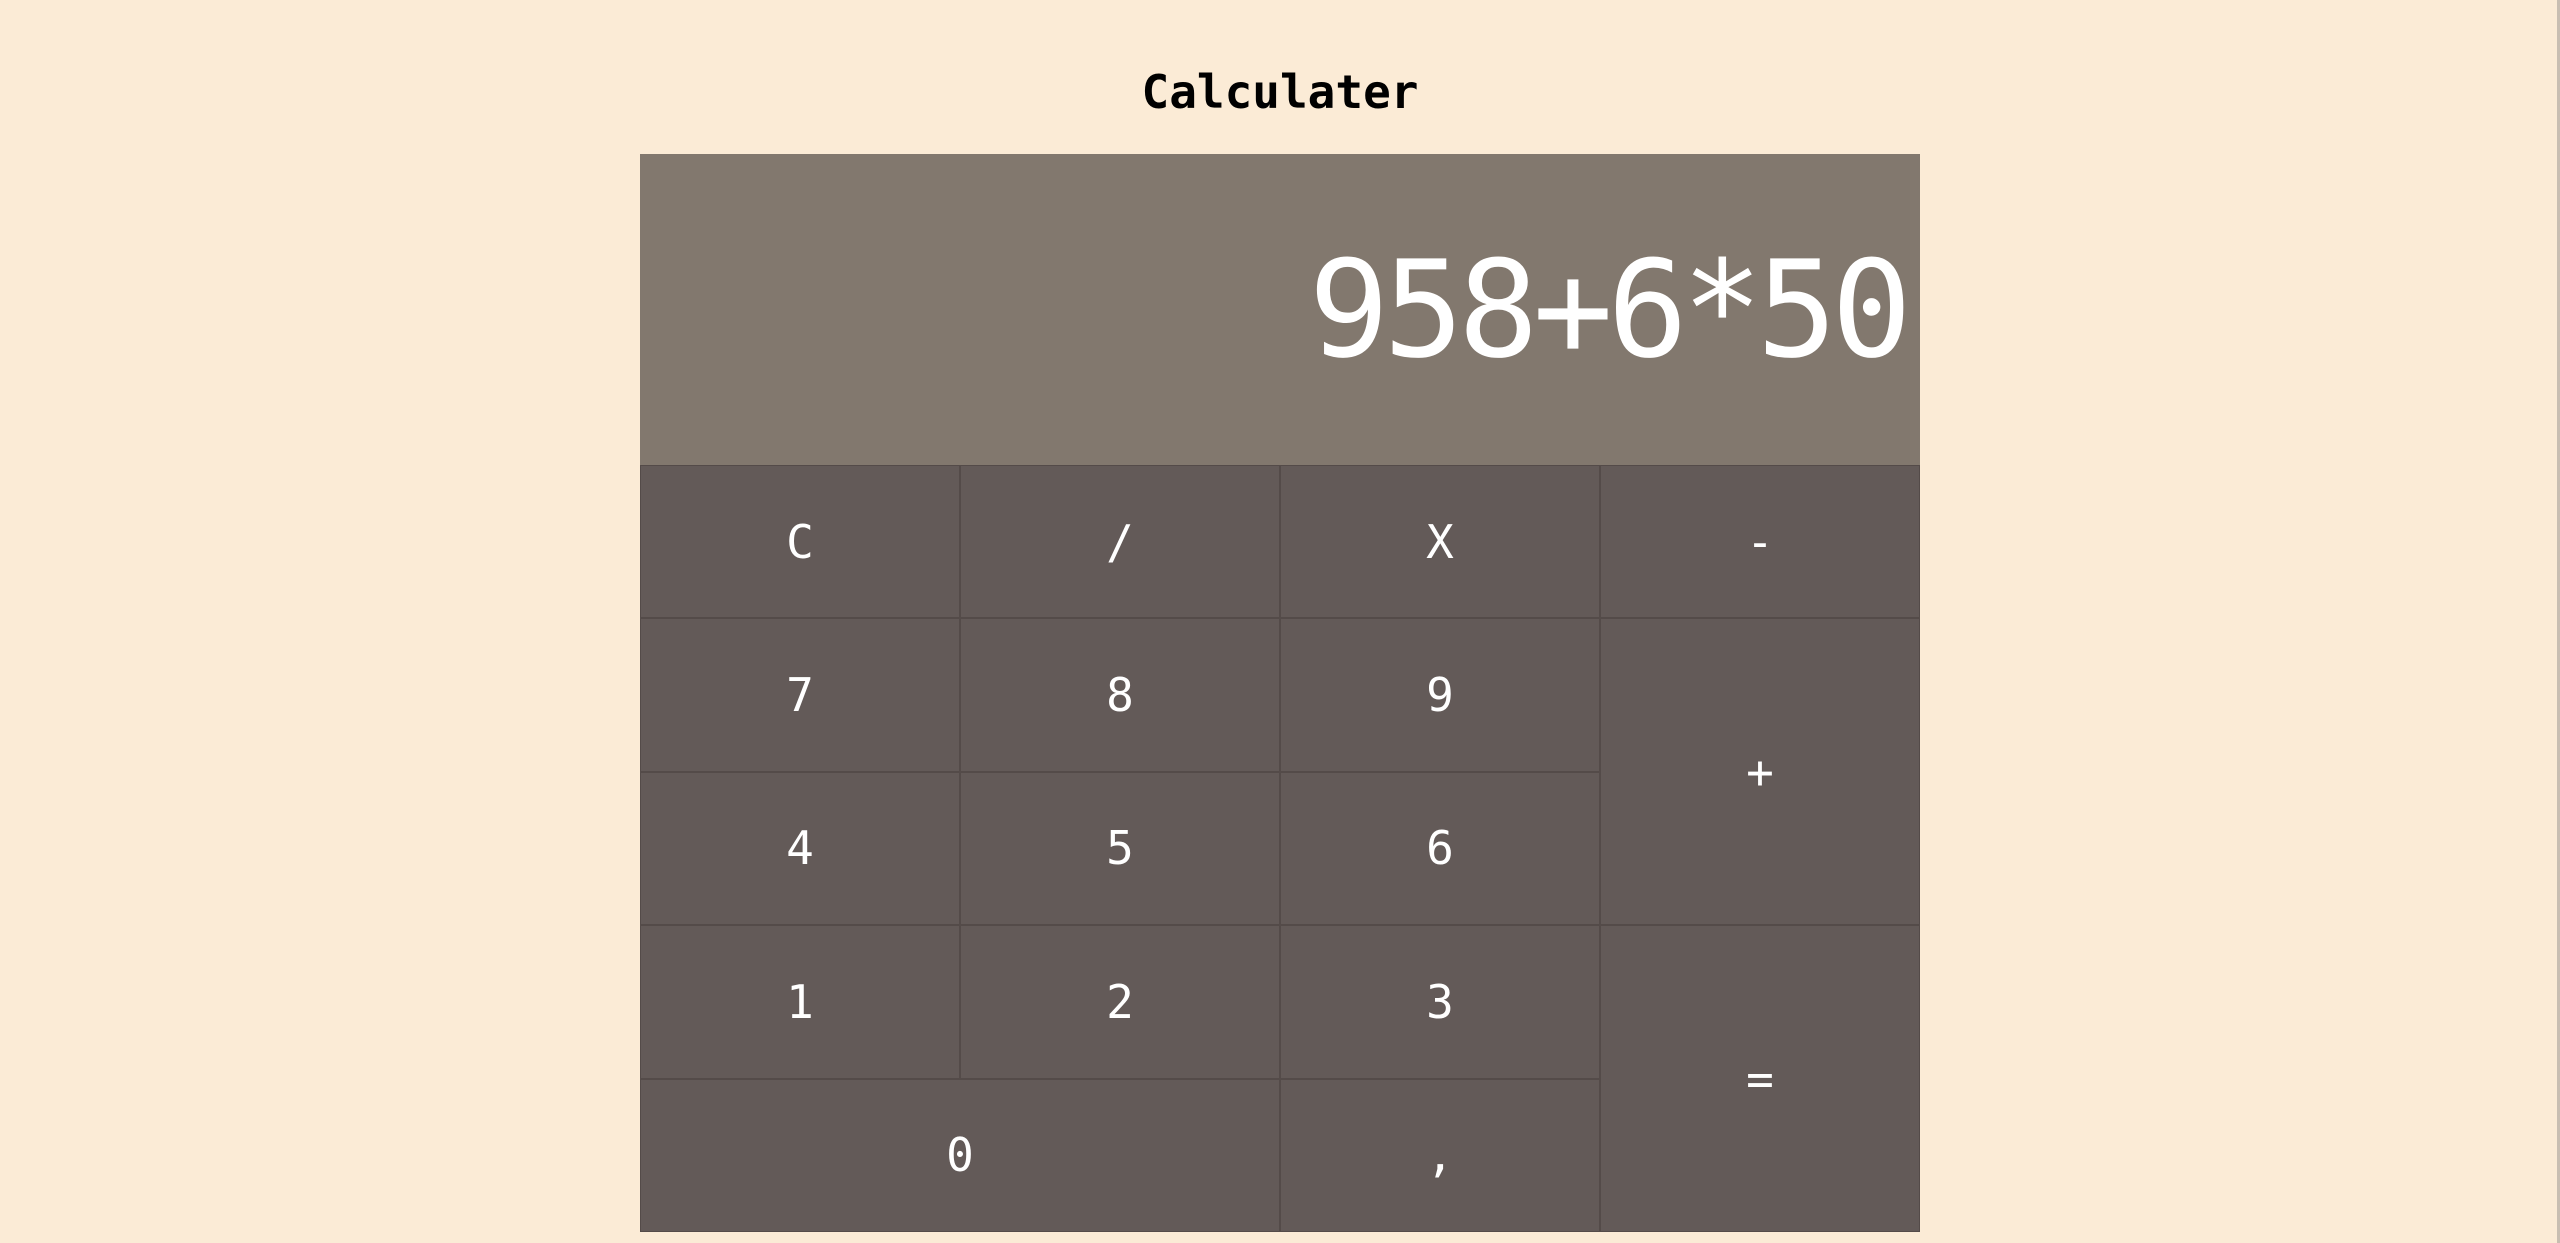 The width and height of the screenshot is (2560, 1243). Describe the element at coordinates (1760, 1078) in the screenshot. I see `equals-button: =` at that location.